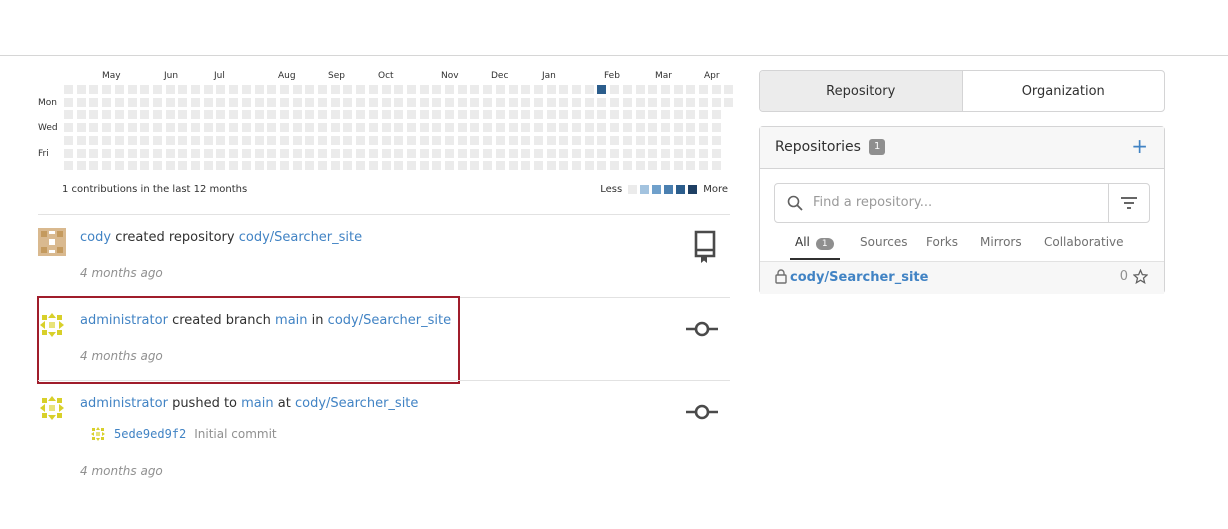 This screenshot has width=1228, height=529. I want to click on commit-entry: 5ede9ed9f2 Initial commit, so click(183, 434).